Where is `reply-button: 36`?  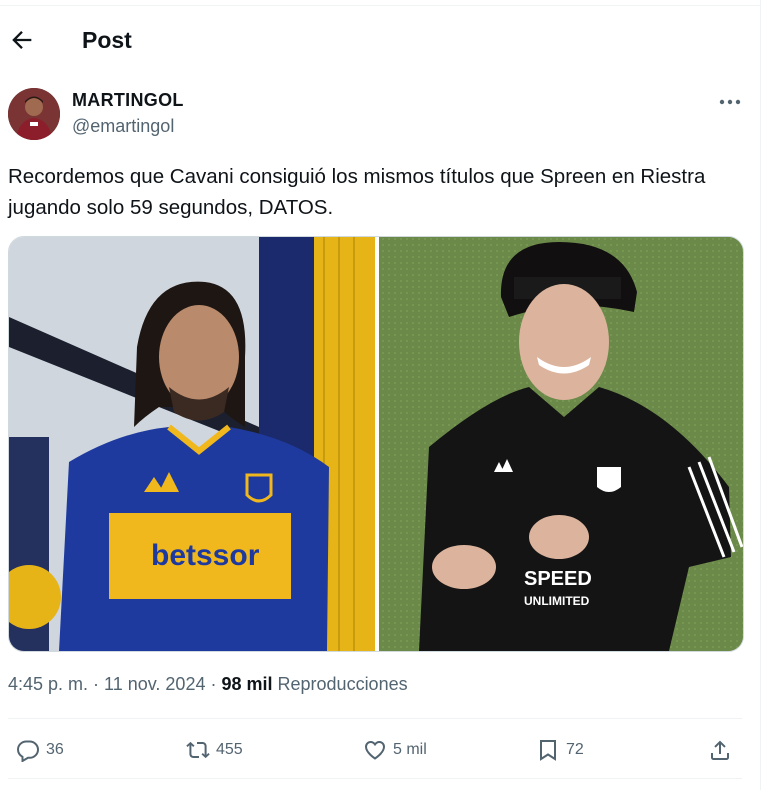 reply-button: 36 is located at coordinates (40, 750).